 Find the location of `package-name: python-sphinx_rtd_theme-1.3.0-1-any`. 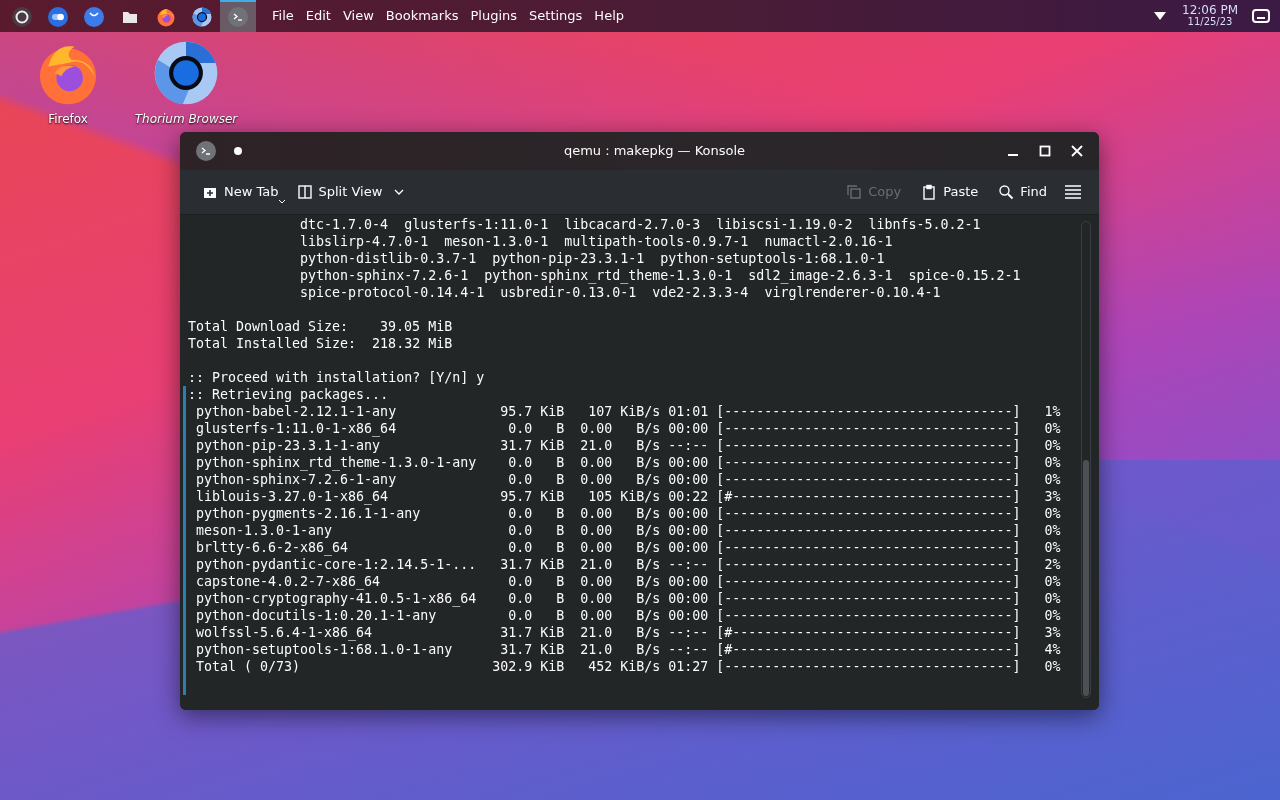

package-name: python-sphinx_rtd_theme-1.3.0-1-any is located at coordinates (337, 462).